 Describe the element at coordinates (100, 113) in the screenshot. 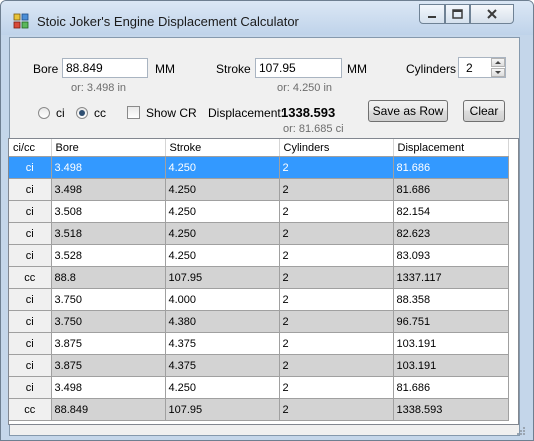

I see `cc-radio-label: cc` at that location.